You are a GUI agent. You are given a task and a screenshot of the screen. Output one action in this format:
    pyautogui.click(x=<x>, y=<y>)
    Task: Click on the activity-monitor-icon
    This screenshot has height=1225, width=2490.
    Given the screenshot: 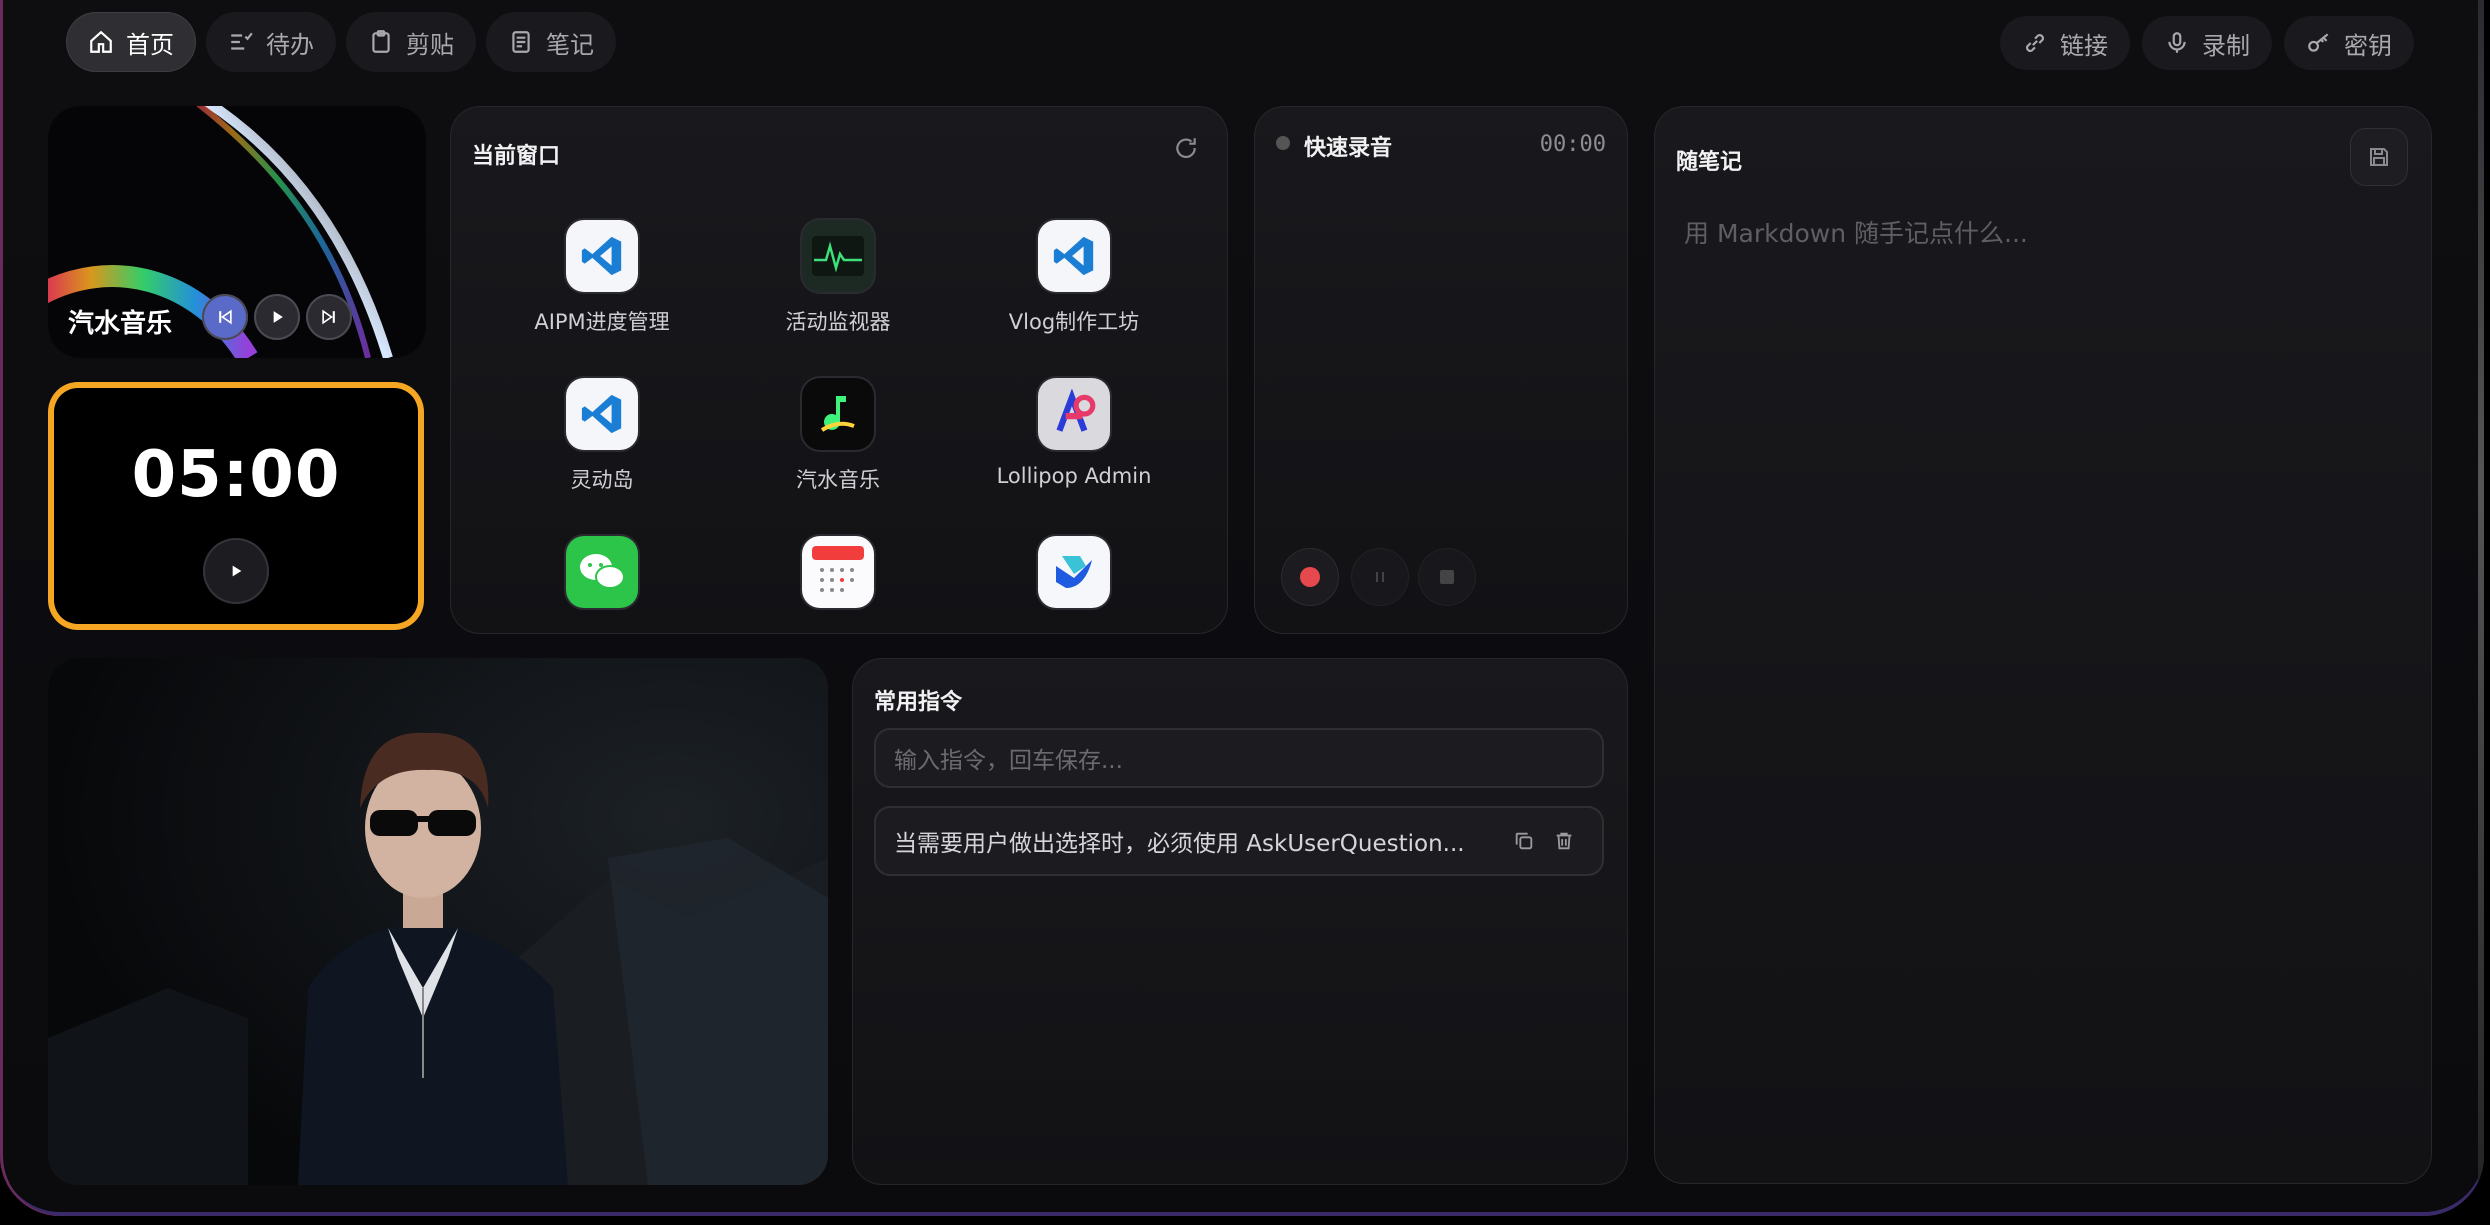 What is the action you would take?
    pyautogui.click(x=838, y=256)
    